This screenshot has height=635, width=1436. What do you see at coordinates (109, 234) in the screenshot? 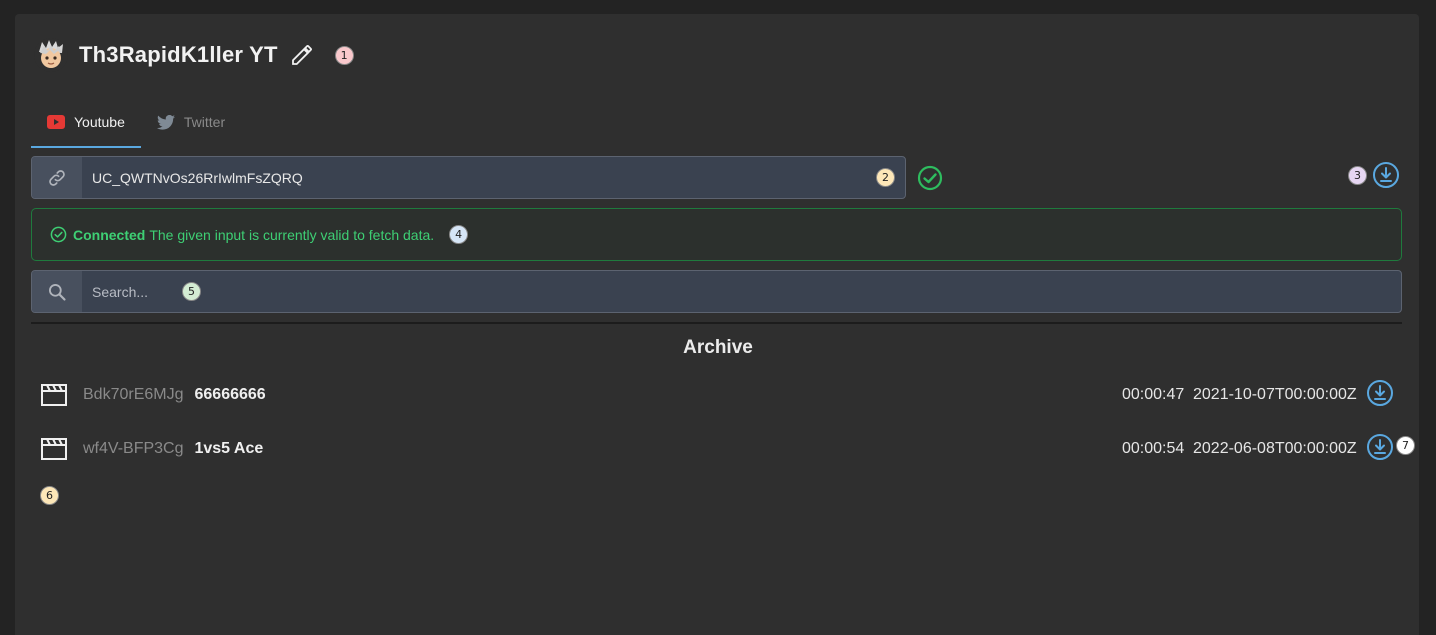
I see `alert-status: Connected` at bounding box center [109, 234].